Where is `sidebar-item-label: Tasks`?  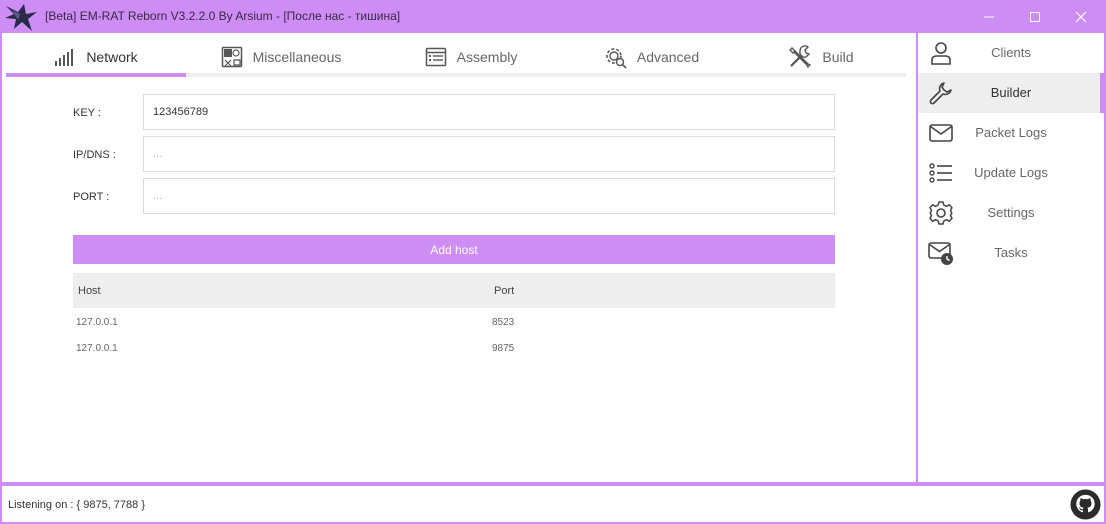
sidebar-item-label: Tasks is located at coordinates (1011, 252).